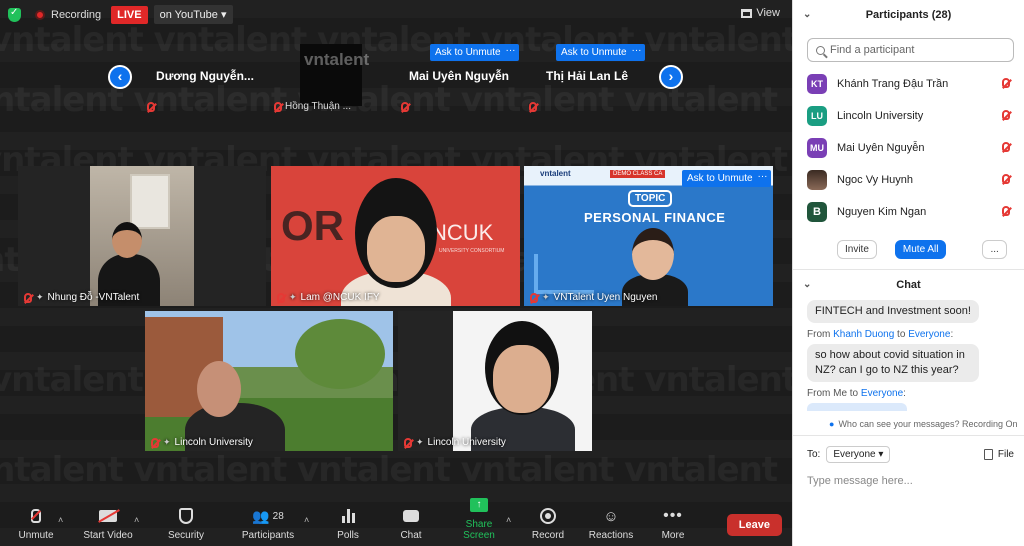 The image size is (1024, 546). What do you see at coordinates (479, 505) in the screenshot?
I see `share-screen-icon: ↑` at bounding box center [479, 505].